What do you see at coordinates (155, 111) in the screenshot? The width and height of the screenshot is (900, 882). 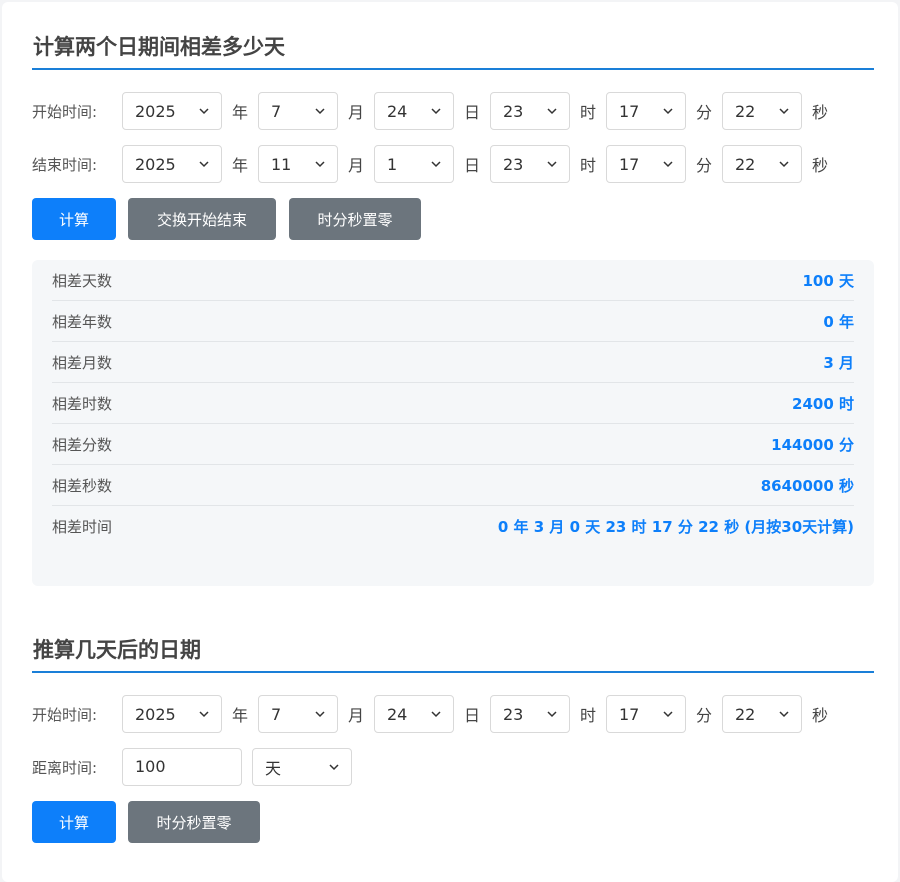 I see `start-year-value: 2025` at bounding box center [155, 111].